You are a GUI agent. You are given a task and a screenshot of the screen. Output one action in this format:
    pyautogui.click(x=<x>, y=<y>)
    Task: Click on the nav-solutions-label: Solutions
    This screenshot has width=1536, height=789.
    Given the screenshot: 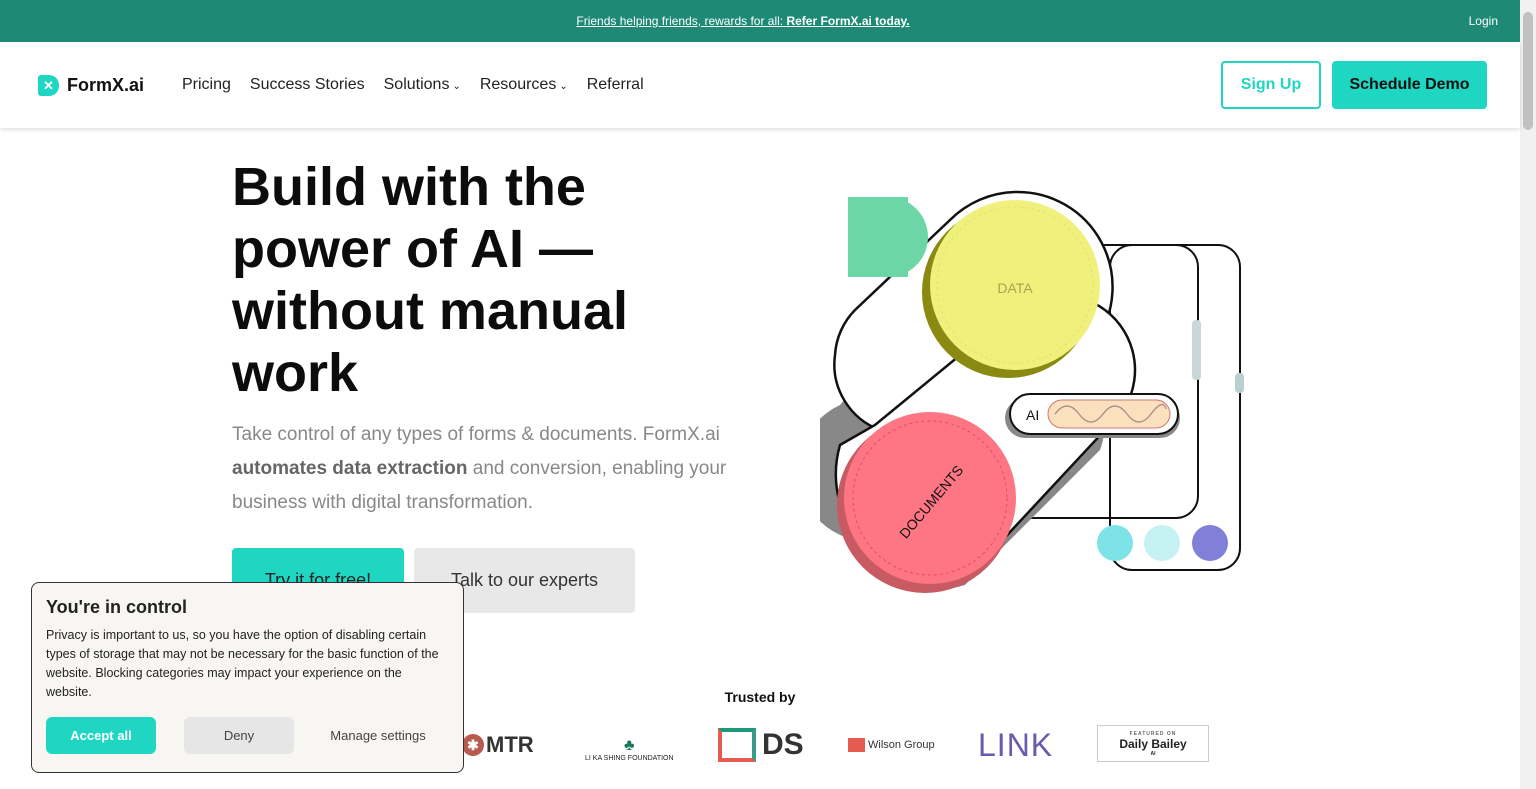 What is the action you would take?
    pyautogui.click(x=416, y=84)
    